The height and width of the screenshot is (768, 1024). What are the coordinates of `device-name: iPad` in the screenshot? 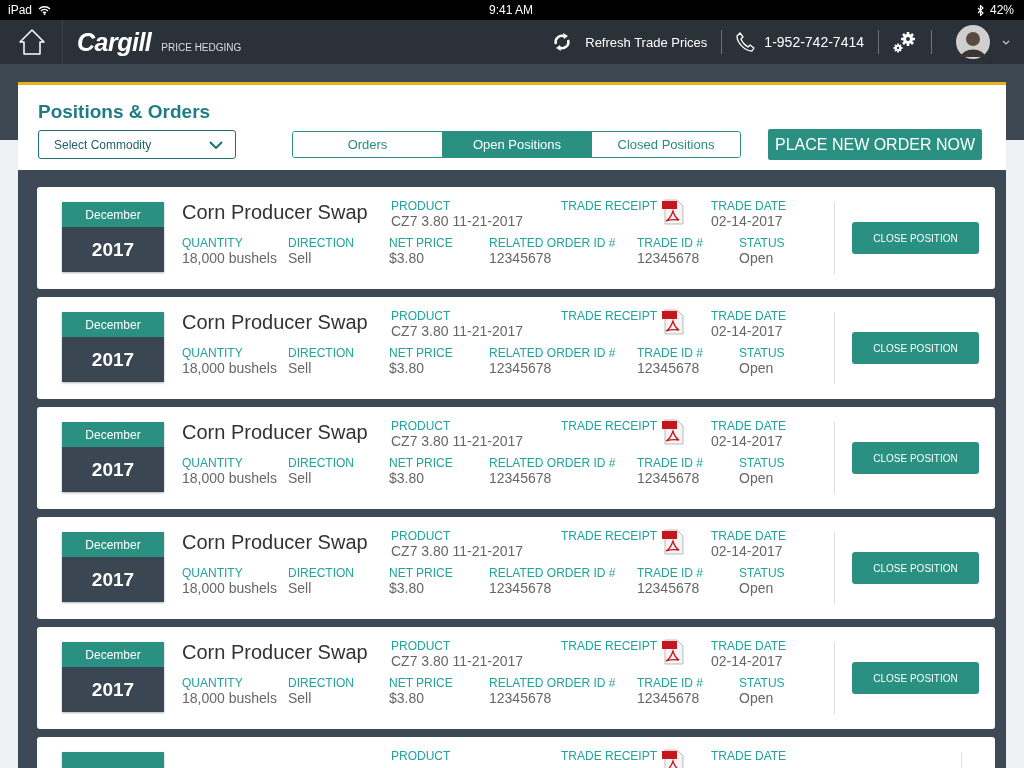 It's located at (20, 10).